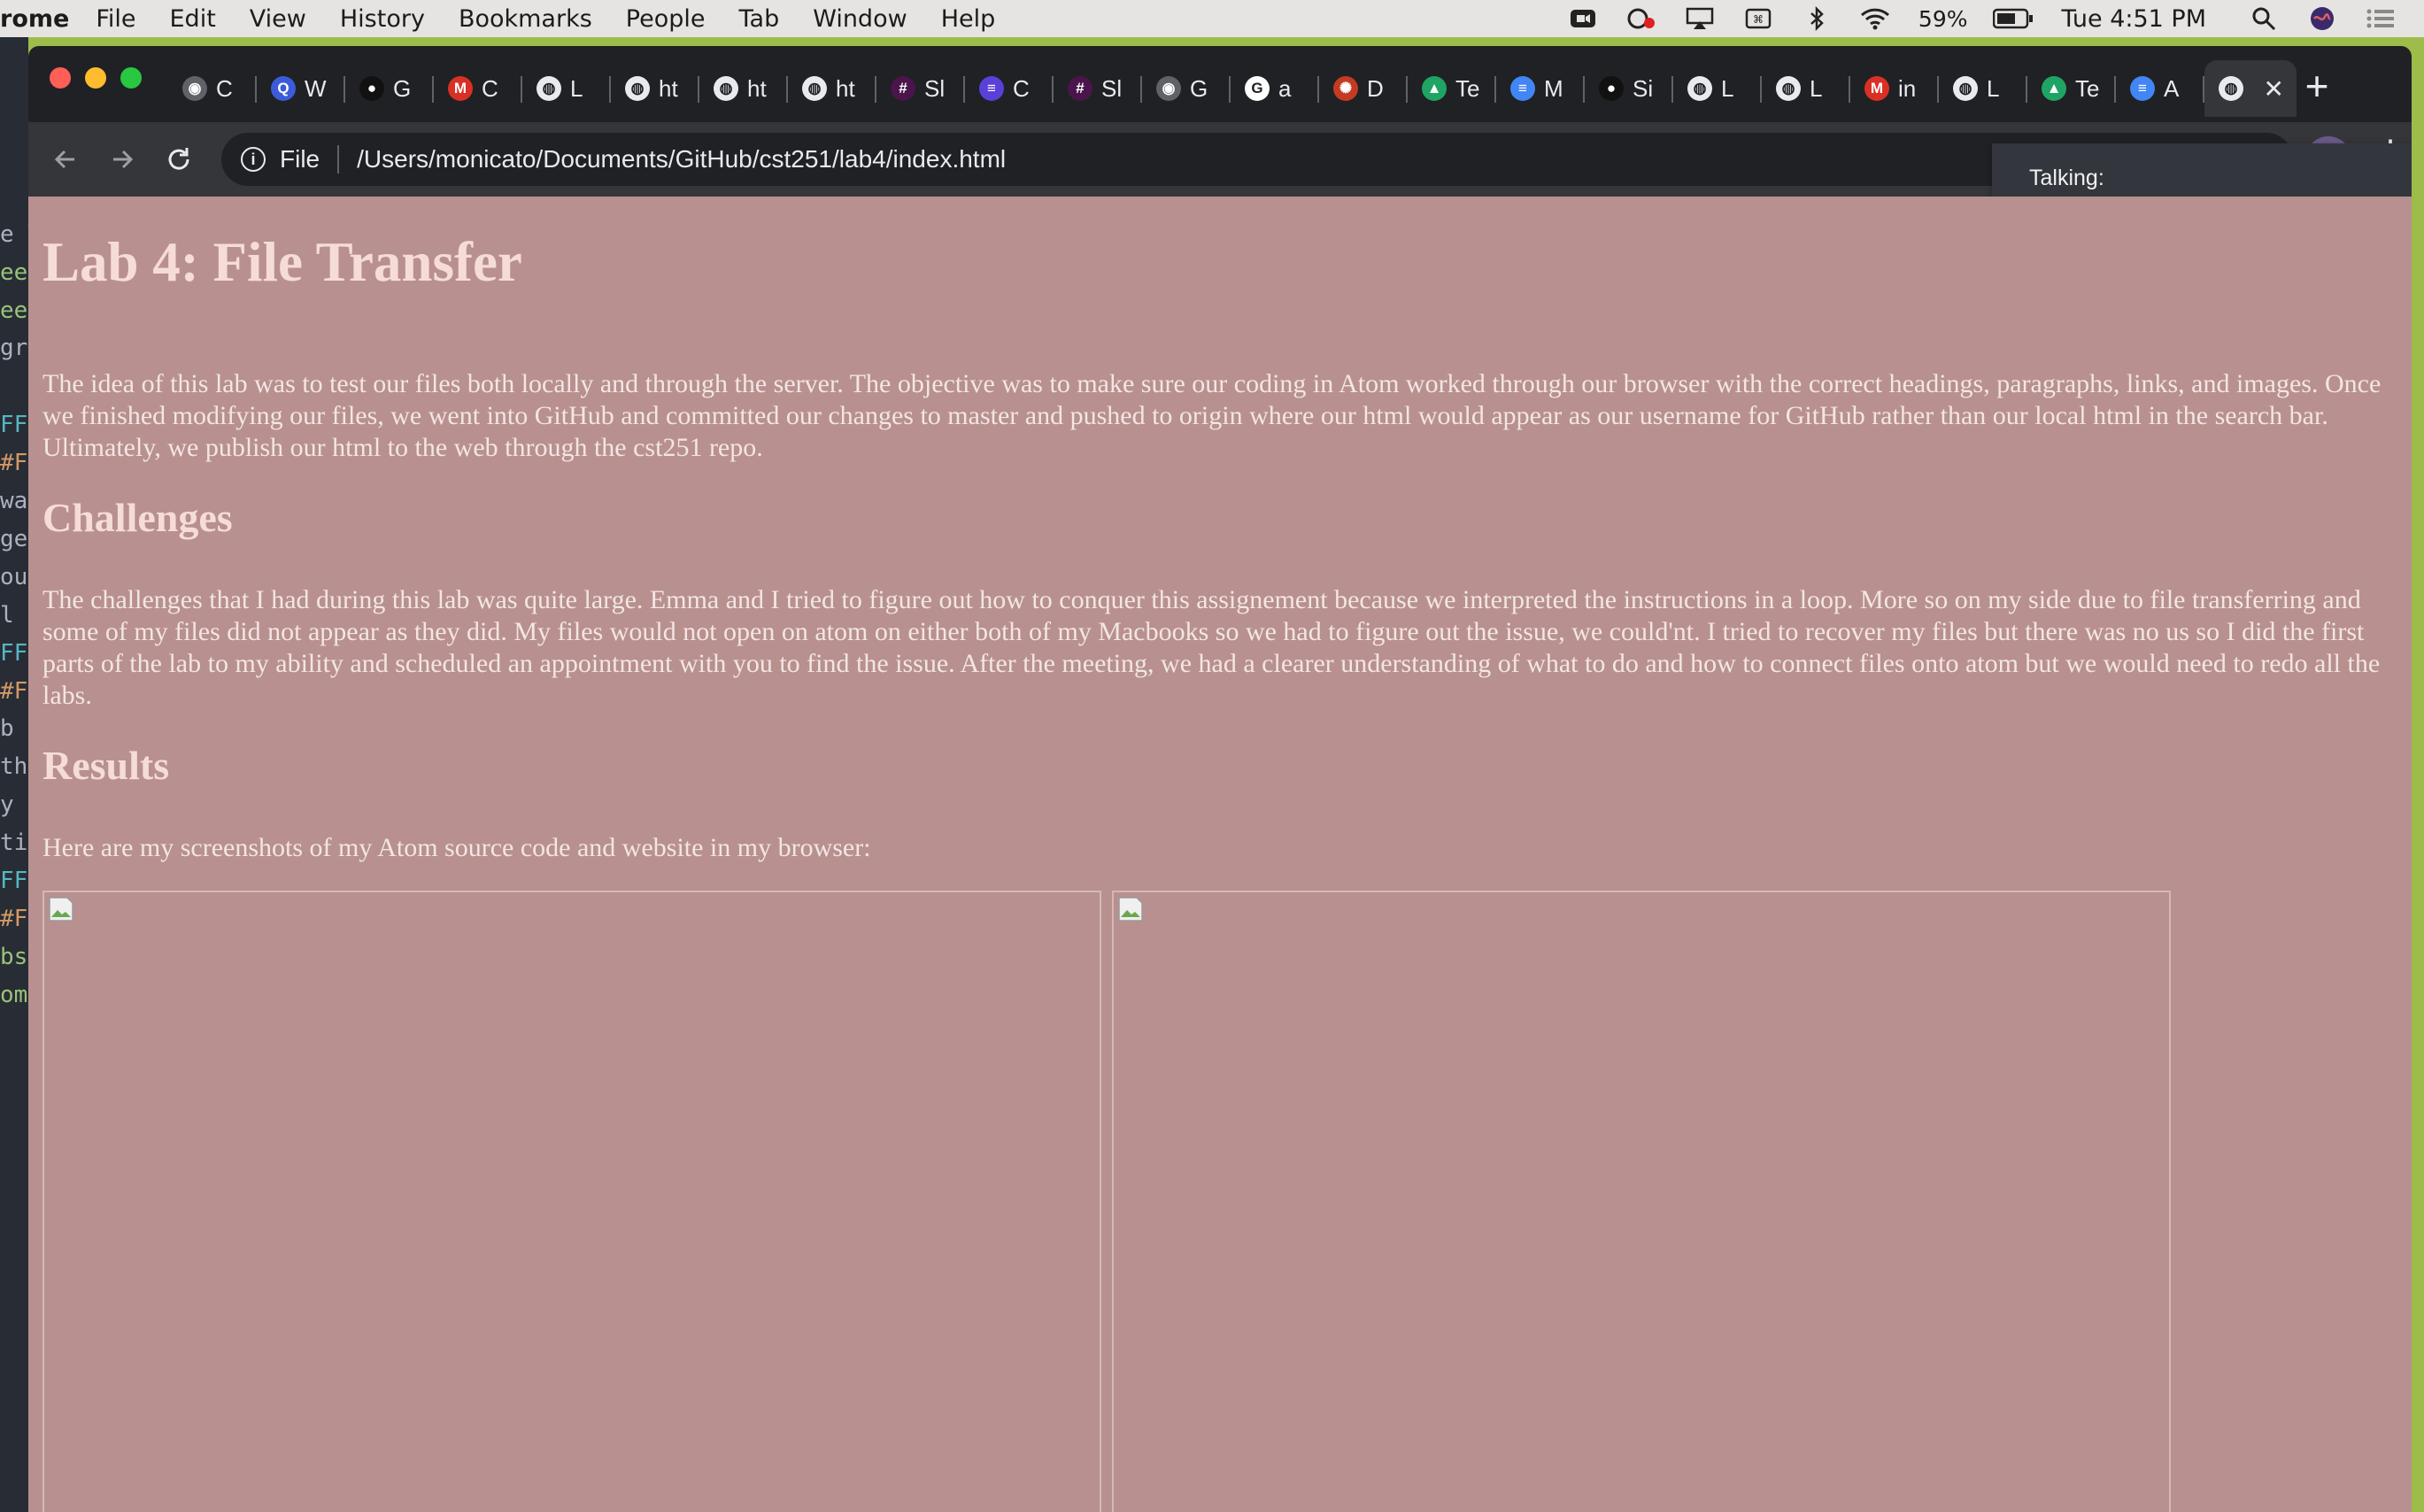  What do you see at coordinates (1522, 88) in the screenshot?
I see `docs-icon: ≡` at bounding box center [1522, 88].